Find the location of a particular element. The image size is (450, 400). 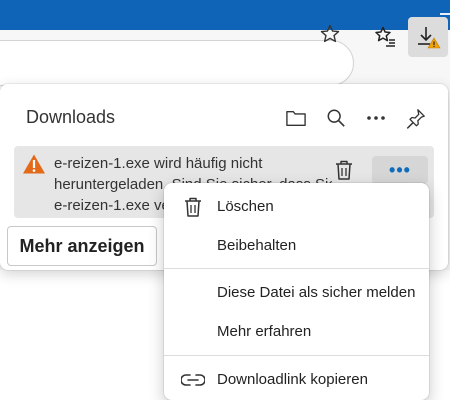

menu-item-keep: Beibehalten is located at coordinates (296, 246).